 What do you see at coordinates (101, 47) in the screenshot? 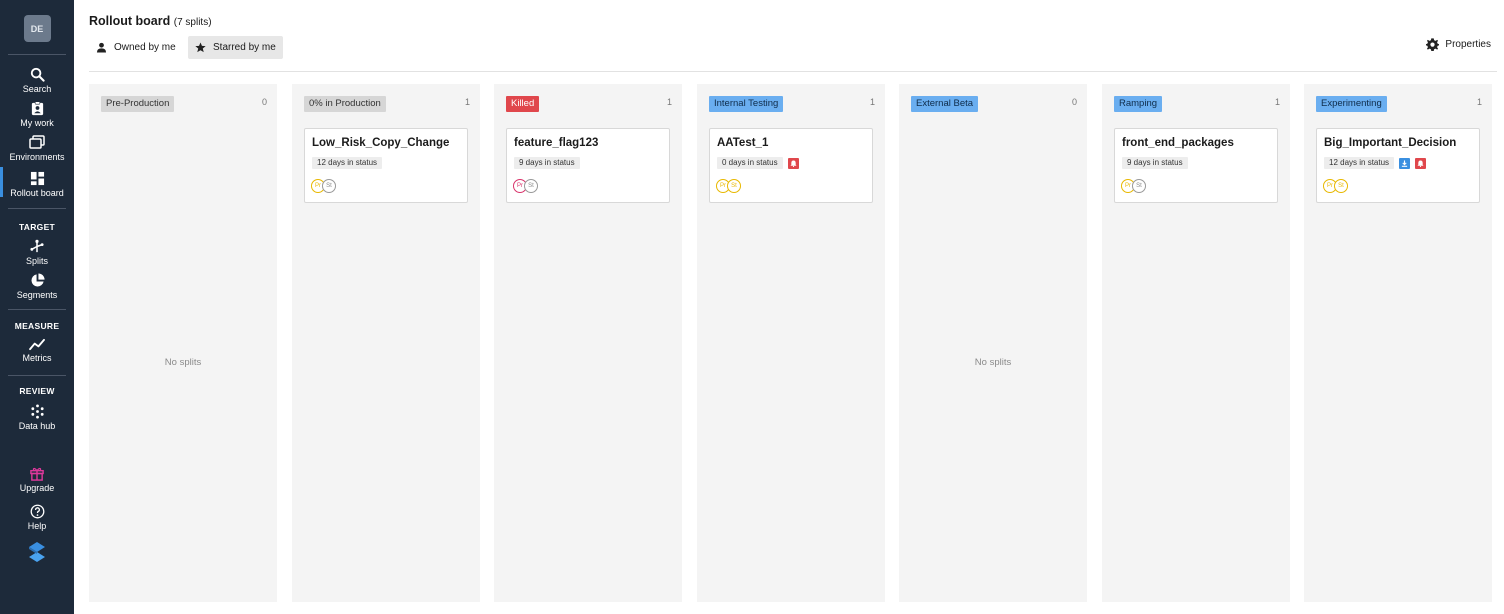
I see `user-icon` at bounding box center [101, 47].